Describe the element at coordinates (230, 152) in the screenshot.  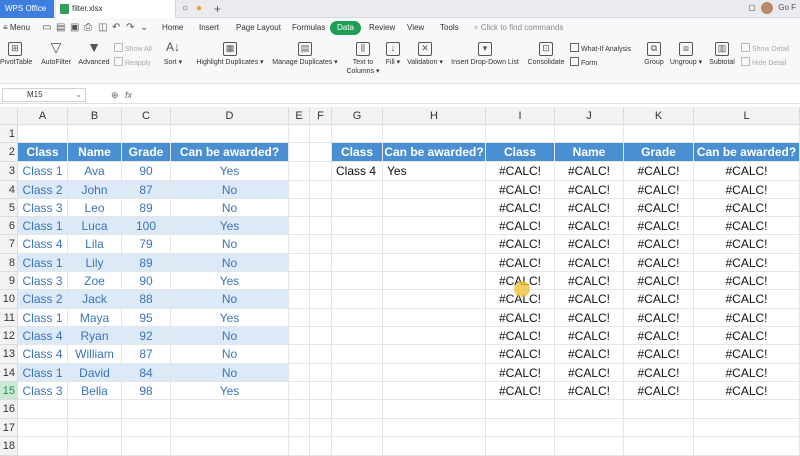
I see `table-header-cell: Can be awarded?` at that location.